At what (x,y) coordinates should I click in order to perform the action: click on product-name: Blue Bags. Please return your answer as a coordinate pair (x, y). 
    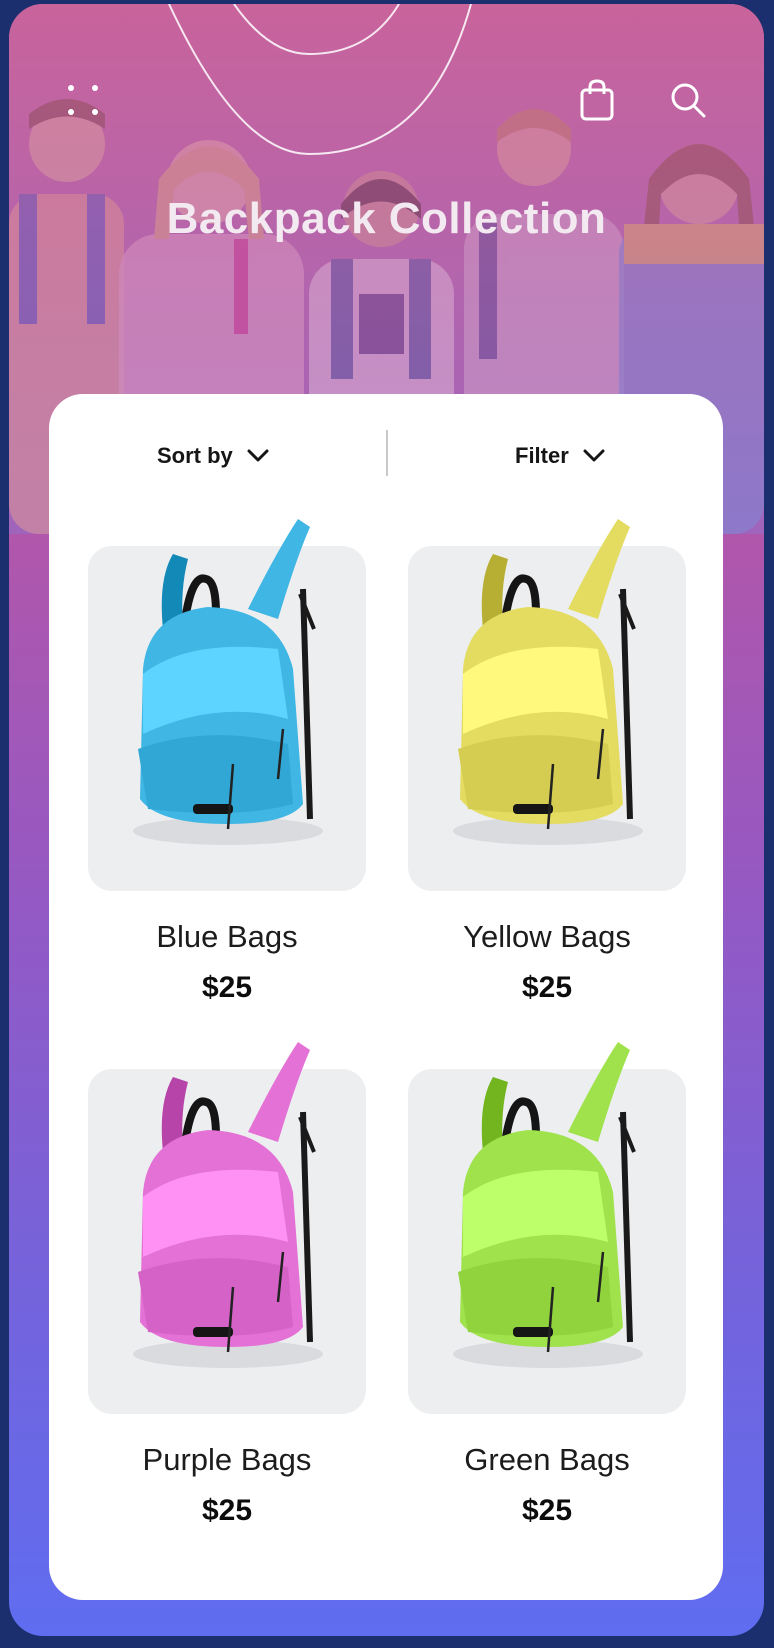
    Looking at the image, I should click on (227, 937).